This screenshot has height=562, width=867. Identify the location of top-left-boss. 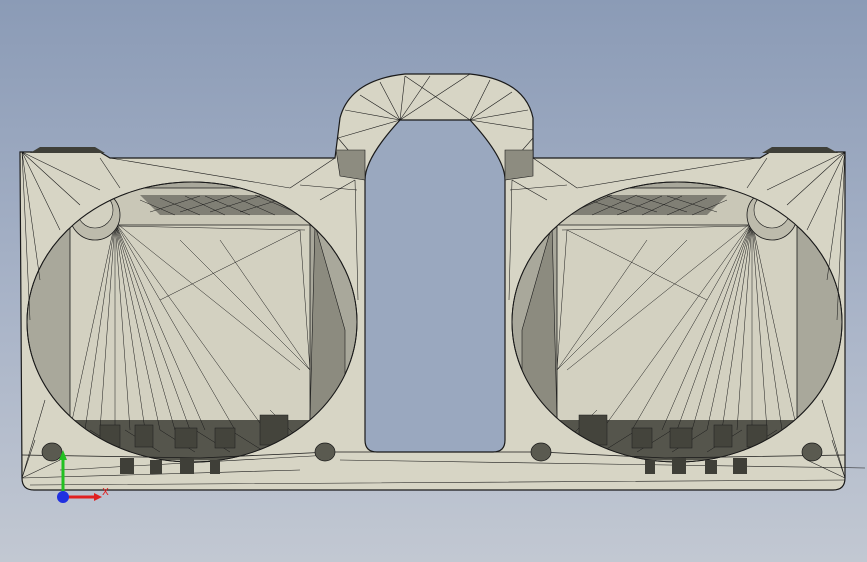
(67, 150).